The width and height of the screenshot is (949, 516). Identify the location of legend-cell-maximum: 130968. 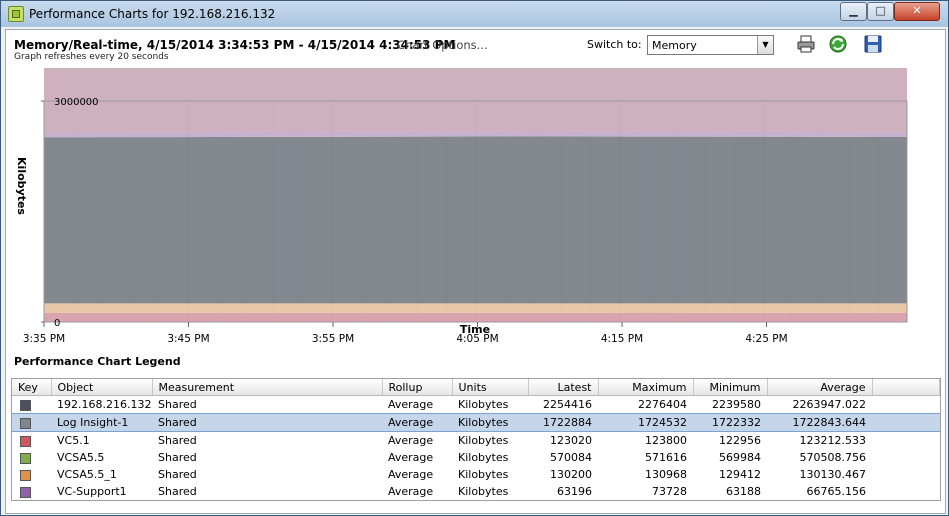
(666, 474).